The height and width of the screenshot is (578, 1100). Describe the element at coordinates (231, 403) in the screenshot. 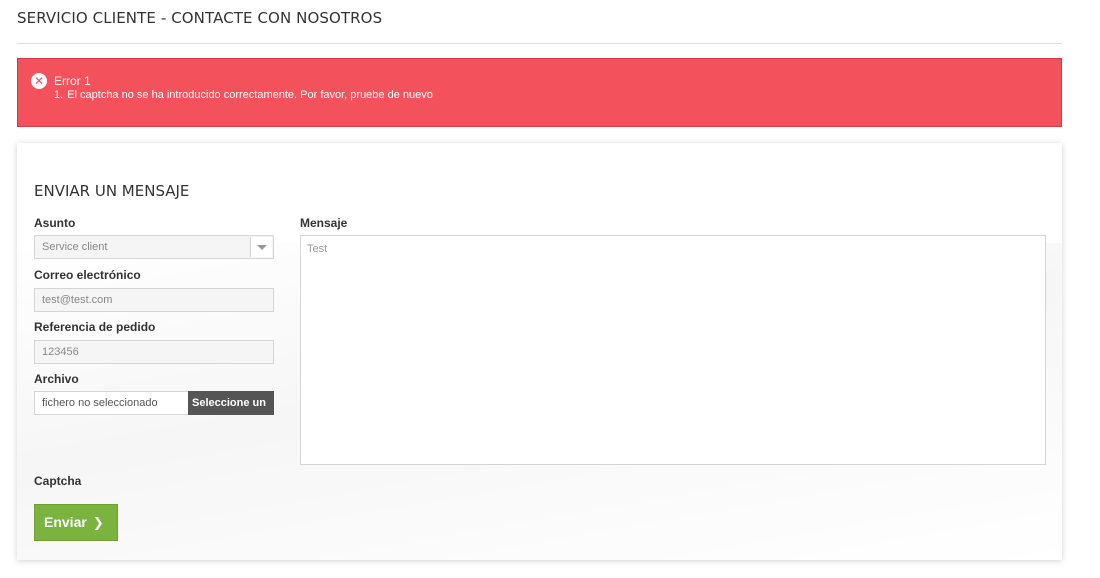

I see `file-select-button: Seleccione un` at that location.